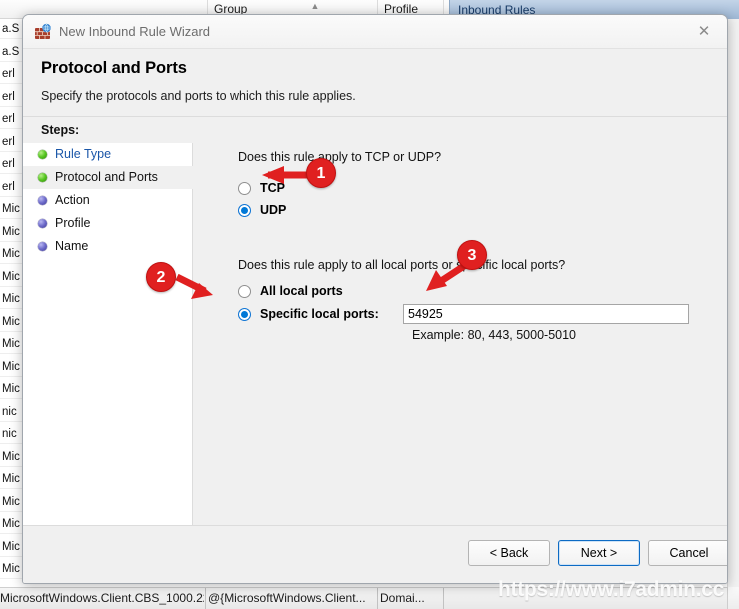  I want to click on step-item-action: Action, so click(108, 200).